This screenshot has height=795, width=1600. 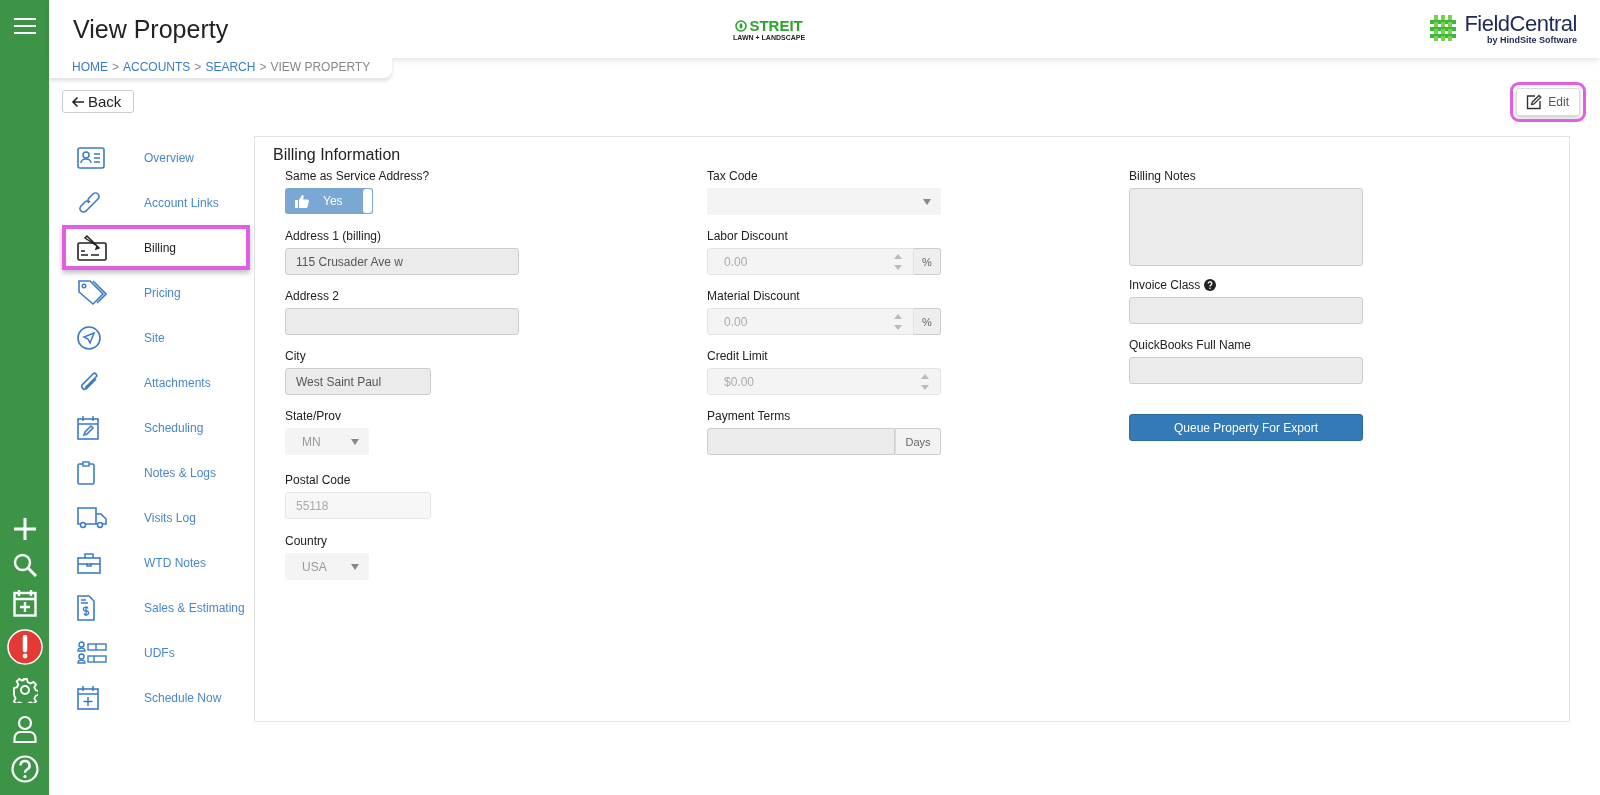 What do you see at coordinates (329, 201) in the screenshot?
I see `toggle-switch: Yes` at bounding box center [329, 201].